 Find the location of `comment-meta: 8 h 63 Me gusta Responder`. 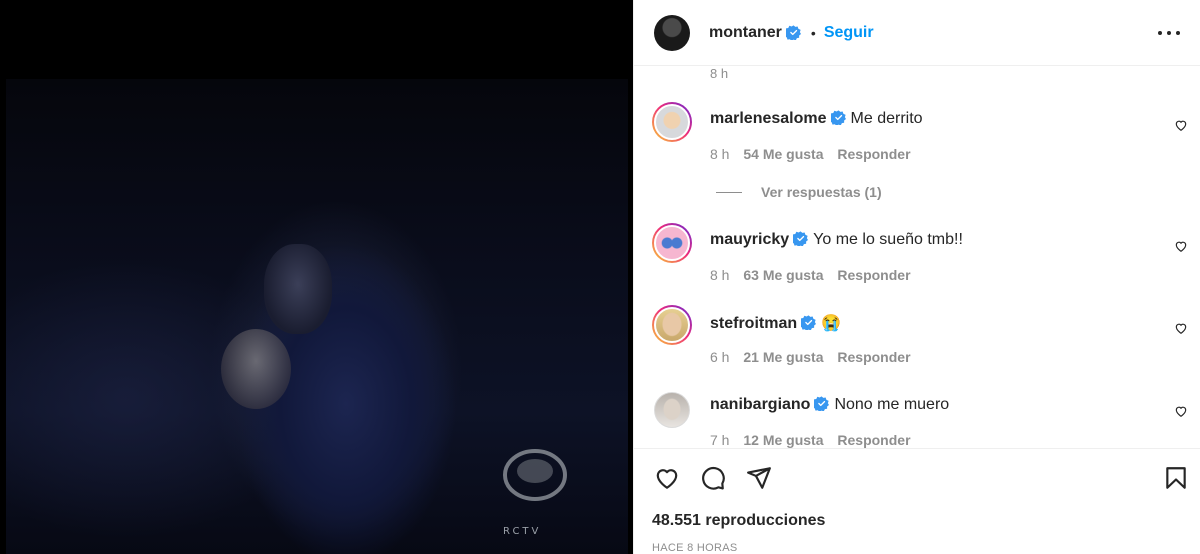

comment-meta: 8 h 63 Me gusta Responder is located at coordinates (815, 275).